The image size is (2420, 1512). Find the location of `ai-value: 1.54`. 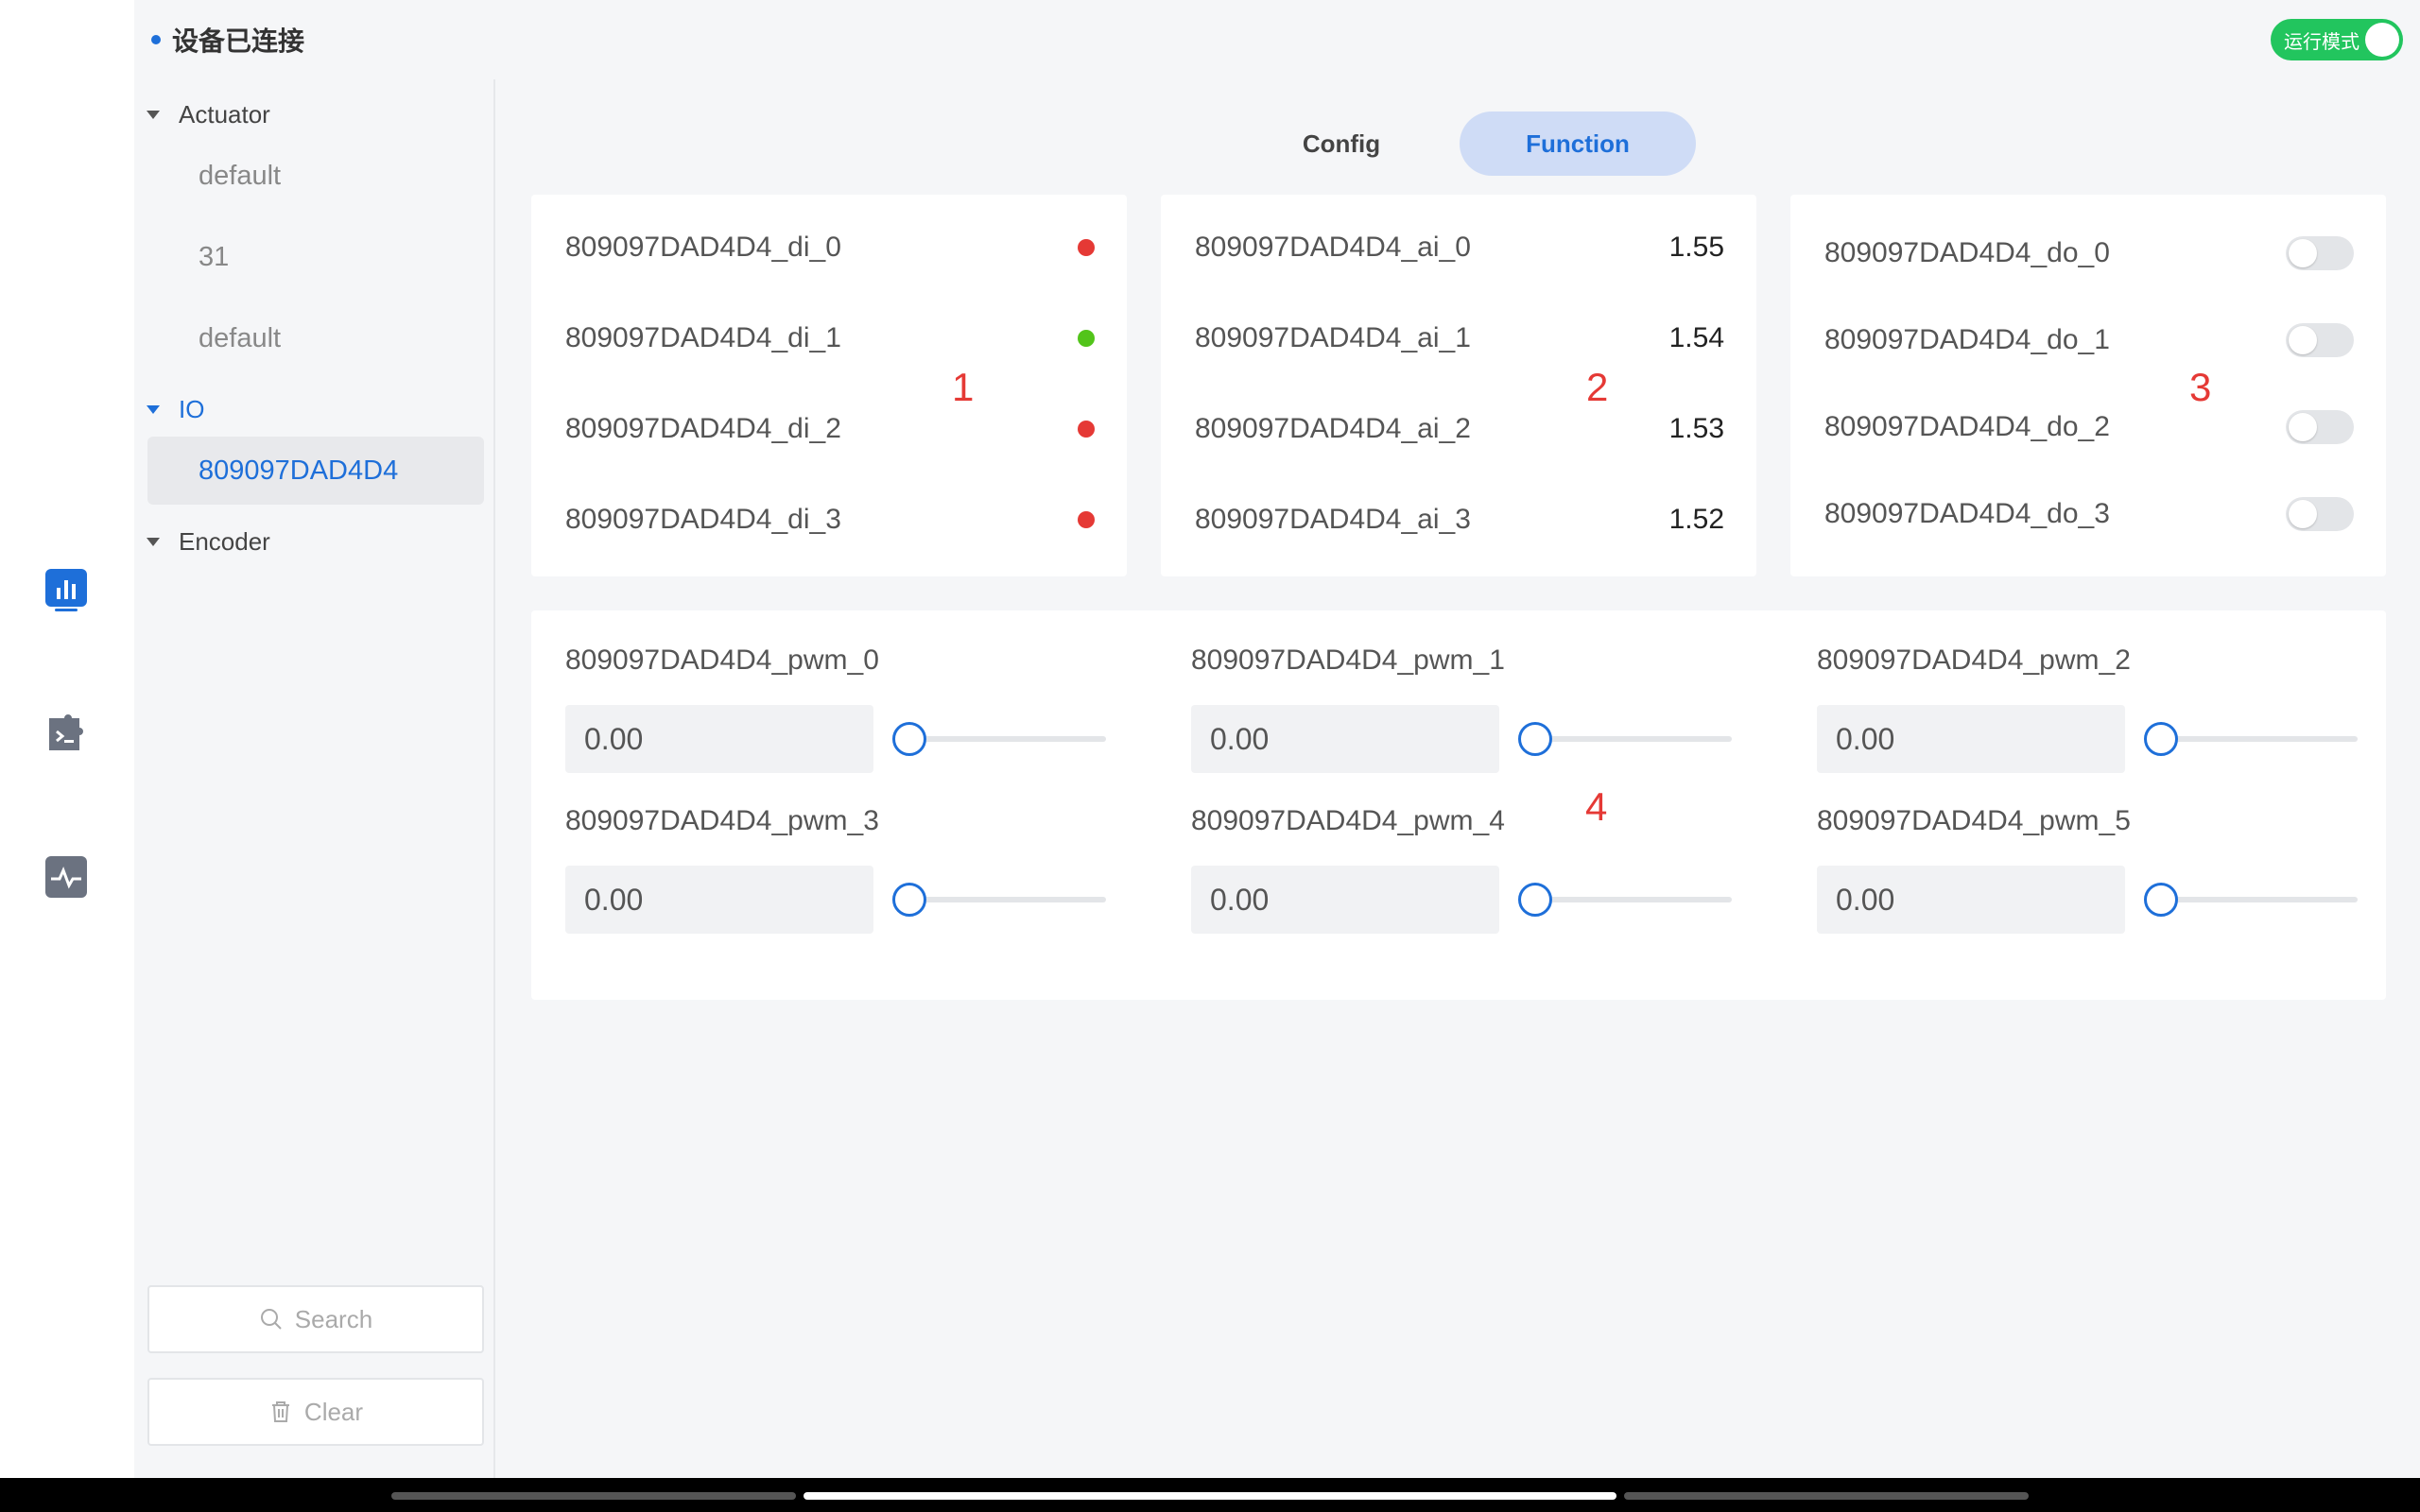

ai-value: 1.54 is located at coordinates (1696, 337).